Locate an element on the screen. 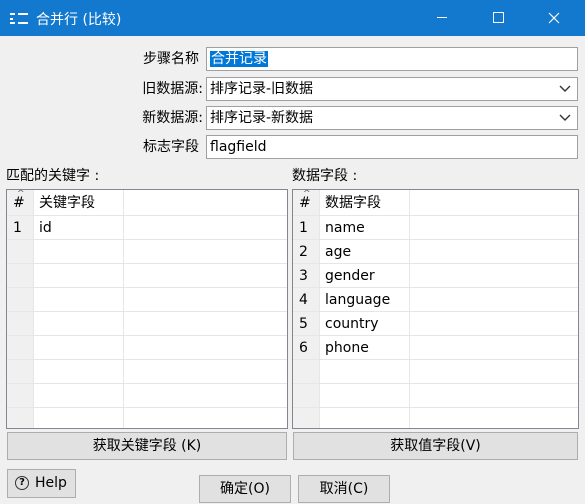 This screenshot has width=585, height=504. step-name-label: 步骤名称 is located at coordinates (171, 59).